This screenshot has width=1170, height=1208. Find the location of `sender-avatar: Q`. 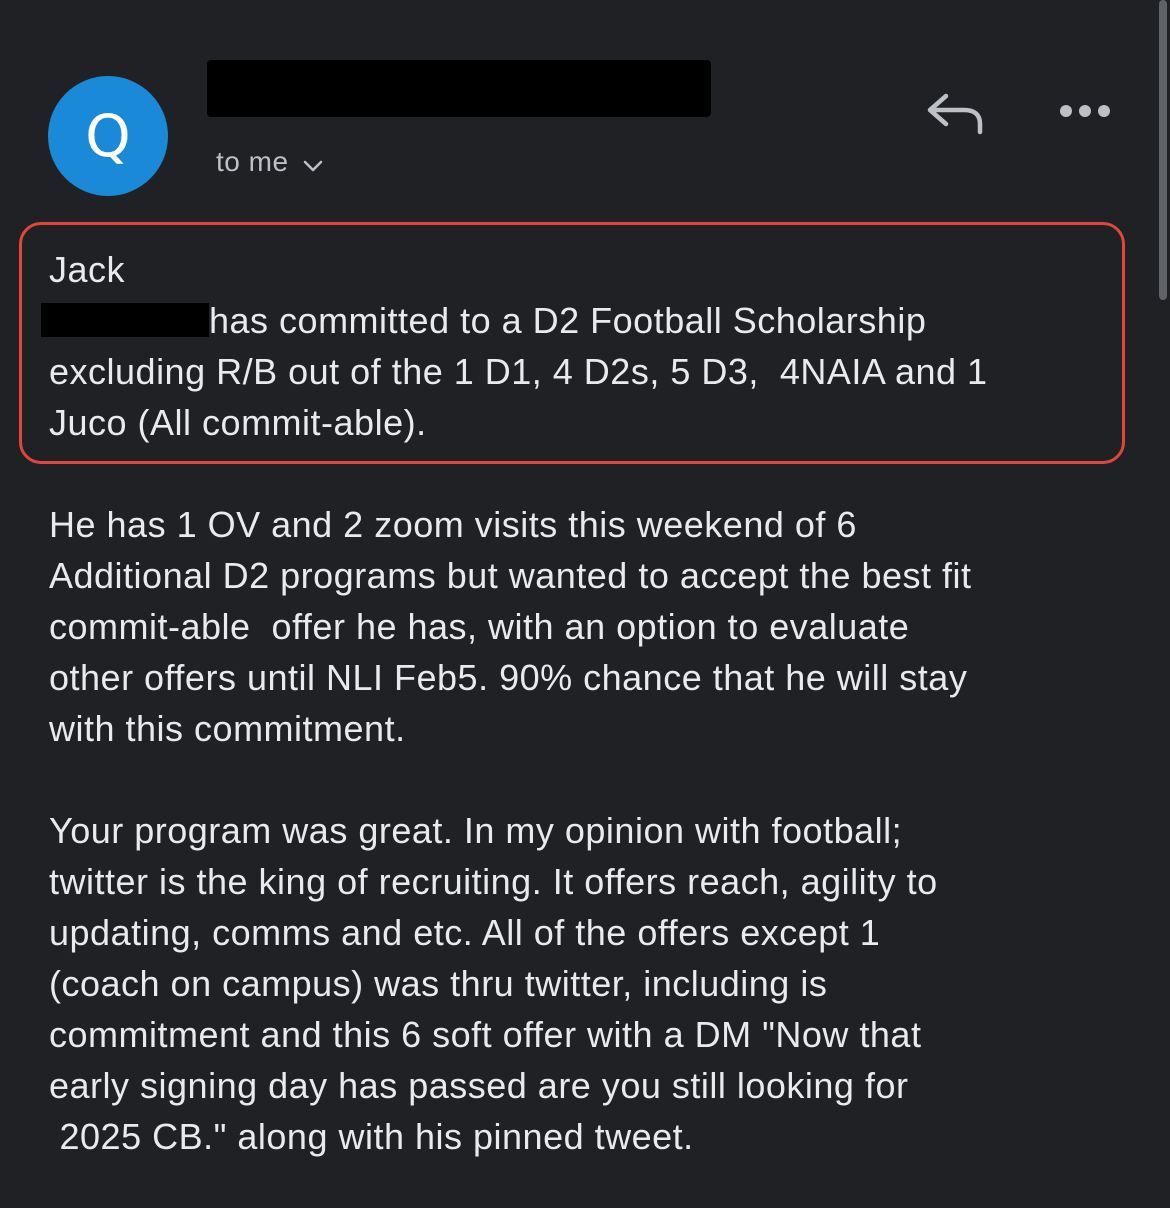

sender-avatar: Q is located at coordinates (108, 136).